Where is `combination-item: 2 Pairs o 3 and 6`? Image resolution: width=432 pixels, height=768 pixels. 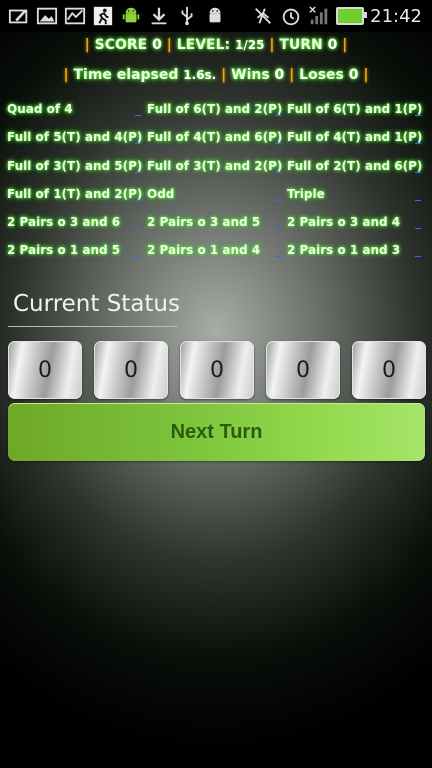 combination-item: 2 Pairs o 3 and 6 is located at coordinates (77, 228).